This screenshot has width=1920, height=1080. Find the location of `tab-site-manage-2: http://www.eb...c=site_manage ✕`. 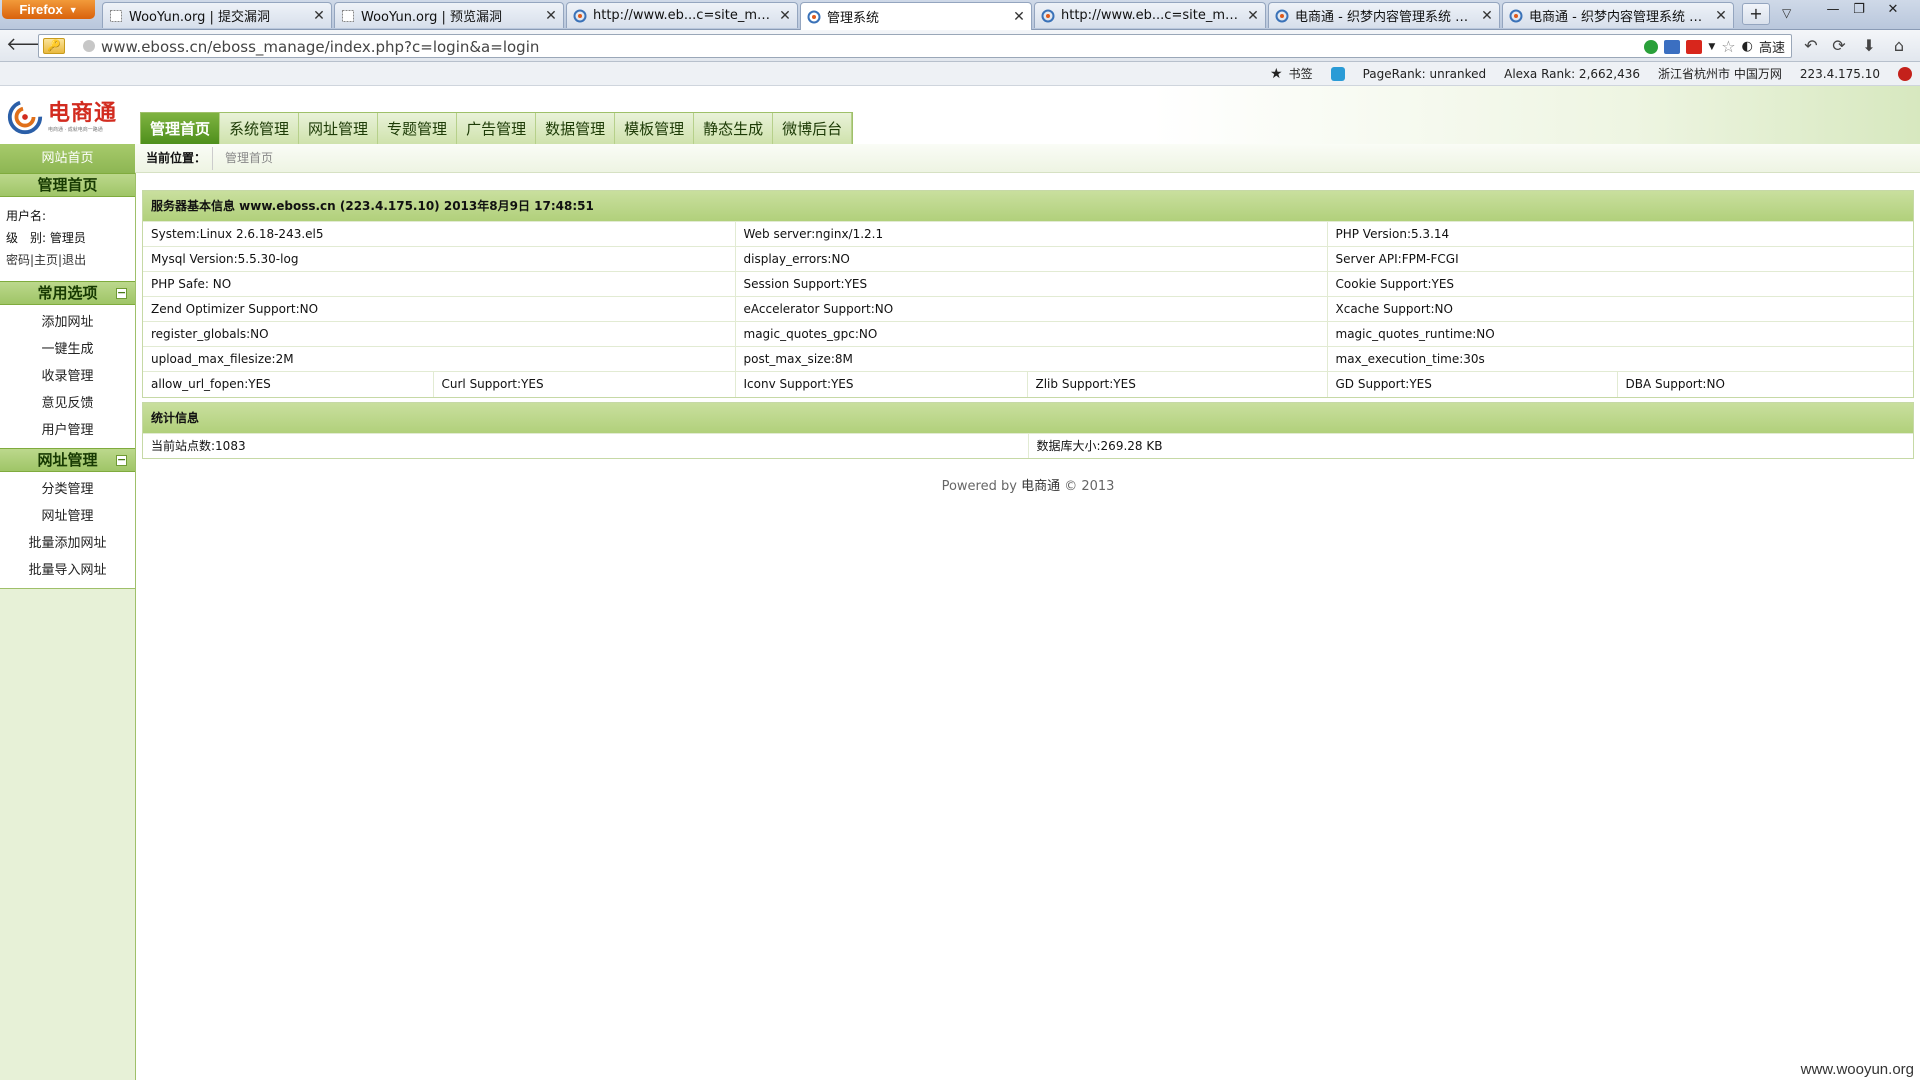

tab-site-manage-2: http://www.eb...c=site_manage ✕ is located at coordinates (1150, 15).